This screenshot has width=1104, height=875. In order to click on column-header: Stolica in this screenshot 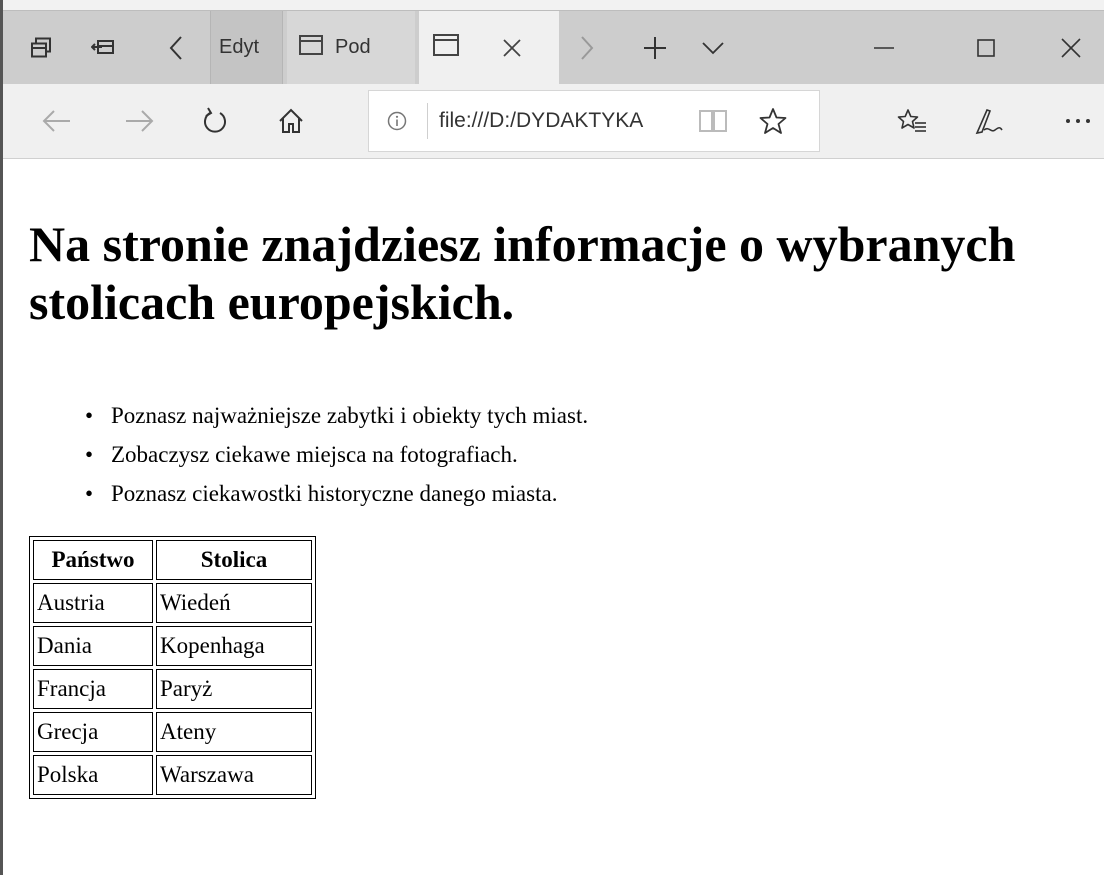, I will do `click(234, 560)`.